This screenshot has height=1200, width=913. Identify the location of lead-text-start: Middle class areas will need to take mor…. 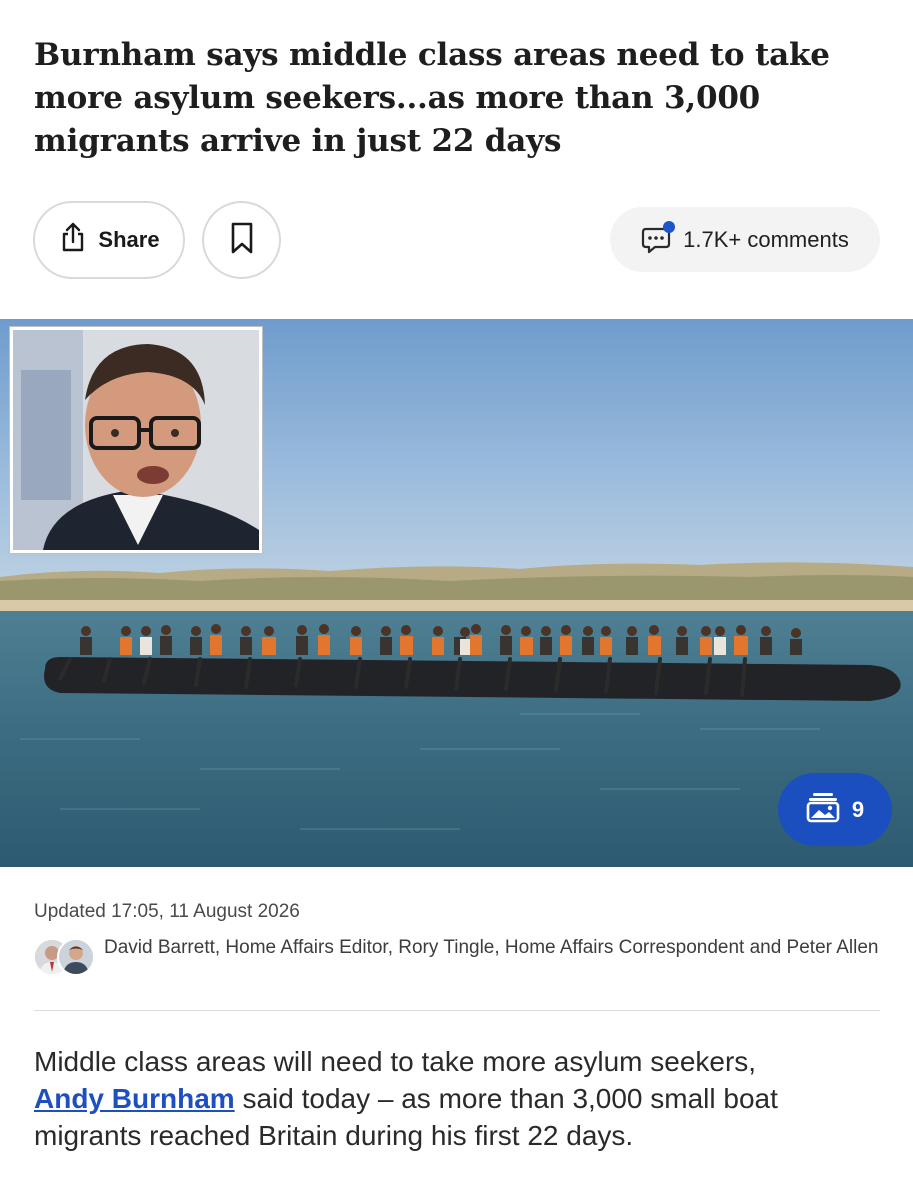
(395, 1061).